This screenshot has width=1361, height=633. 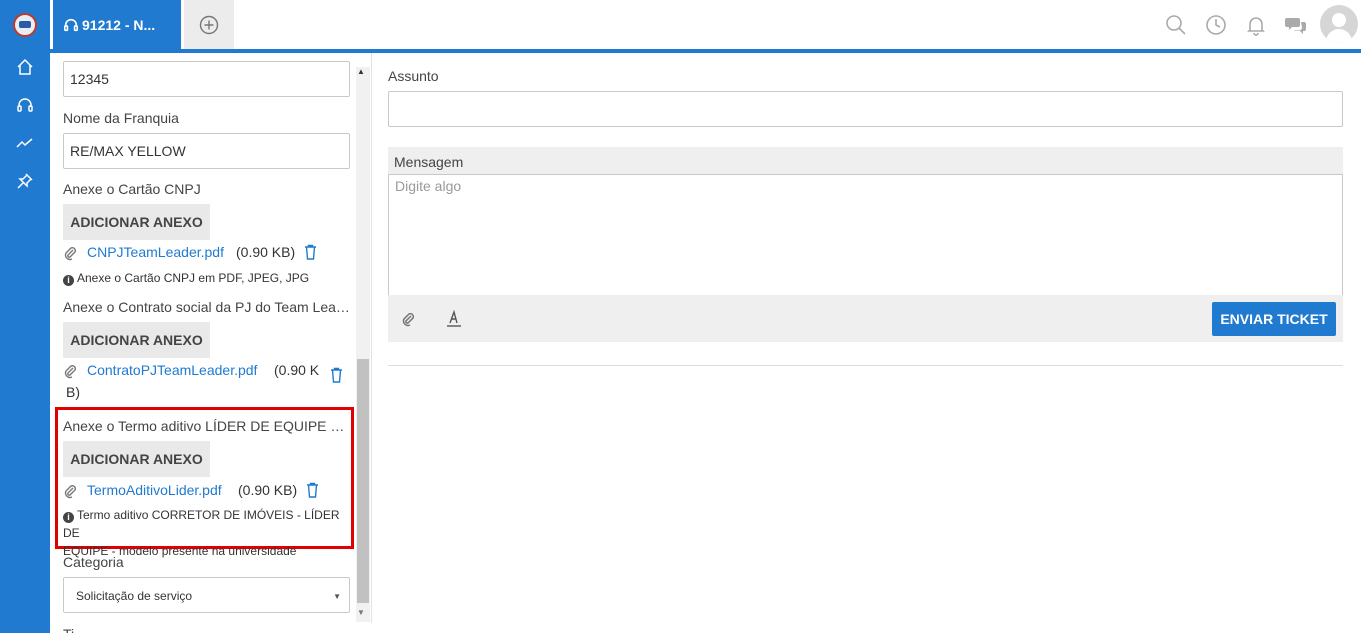 What do you see at coordinates (371, 338) in the screenshot?
I see `panel-divider` at bounding box center [371, 338].